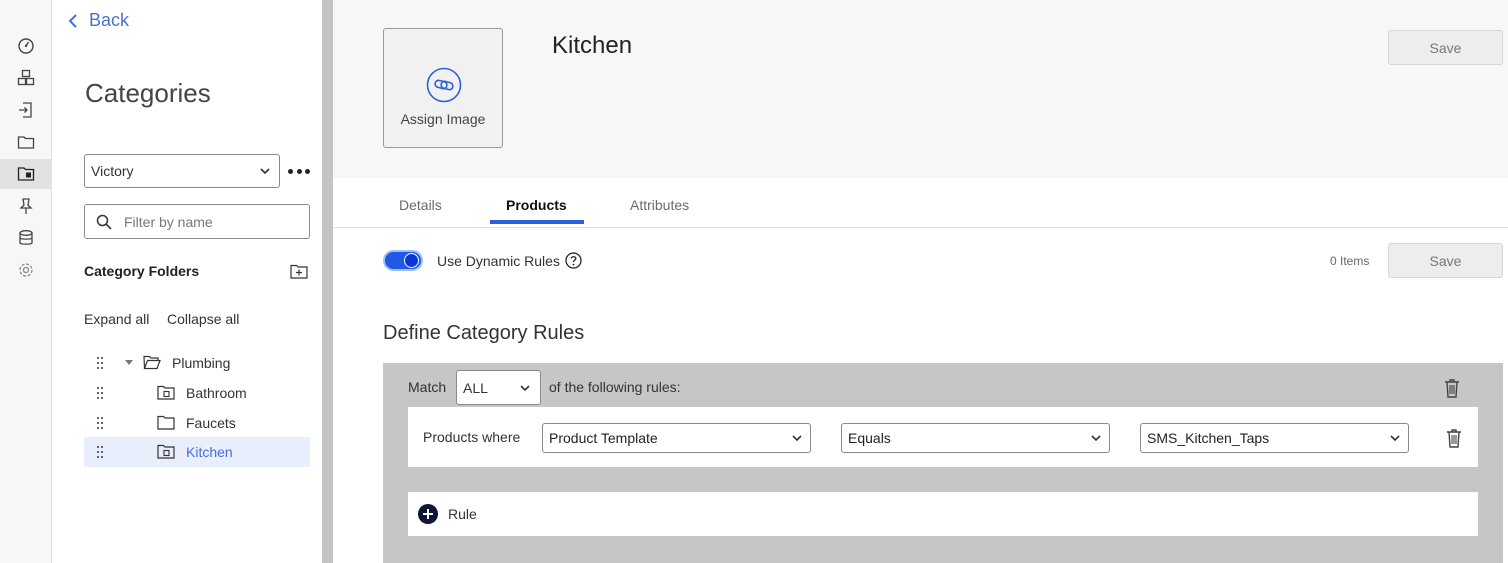 Image resolution: width=1508 pixels, height=563 pixels. I want to click on link-icon, so click(444, 85).